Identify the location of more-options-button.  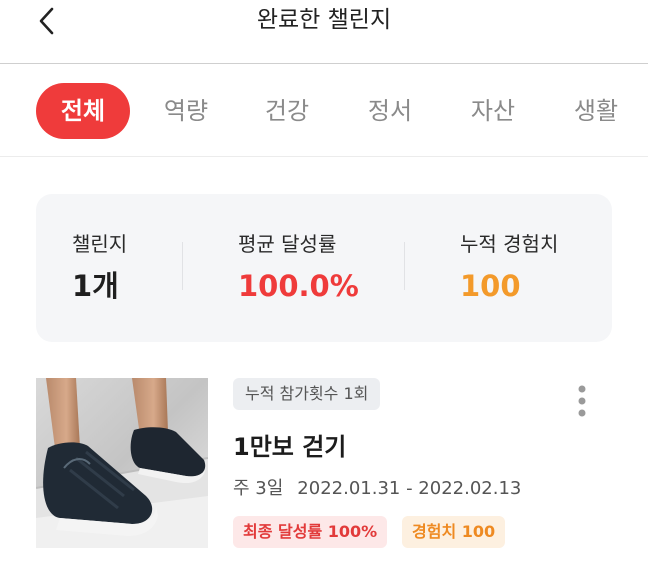
(582, 401).